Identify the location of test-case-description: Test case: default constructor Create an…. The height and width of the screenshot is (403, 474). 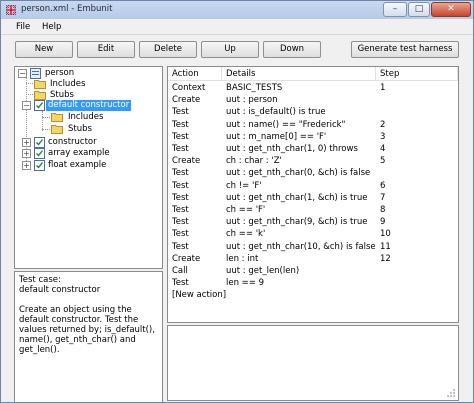
(88, 336).